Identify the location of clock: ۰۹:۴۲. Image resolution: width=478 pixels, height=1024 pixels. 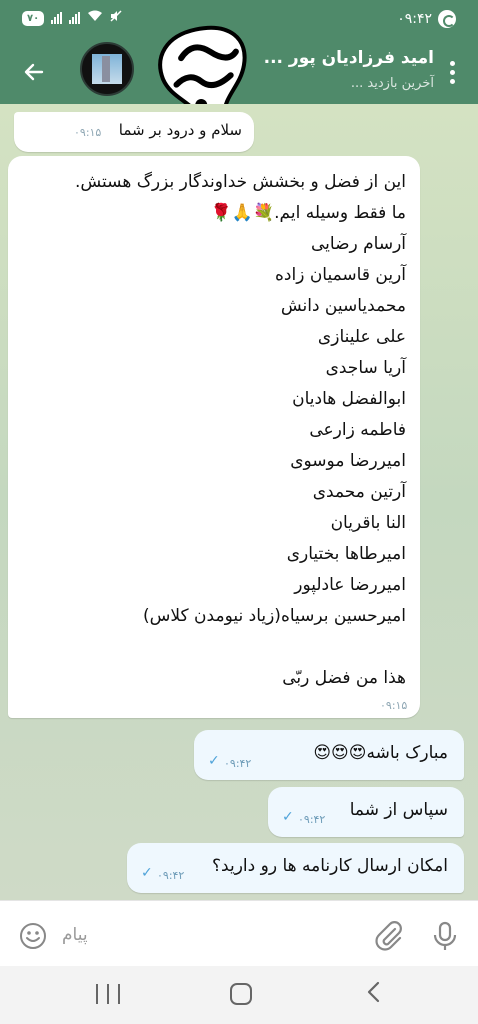
(414, 19).